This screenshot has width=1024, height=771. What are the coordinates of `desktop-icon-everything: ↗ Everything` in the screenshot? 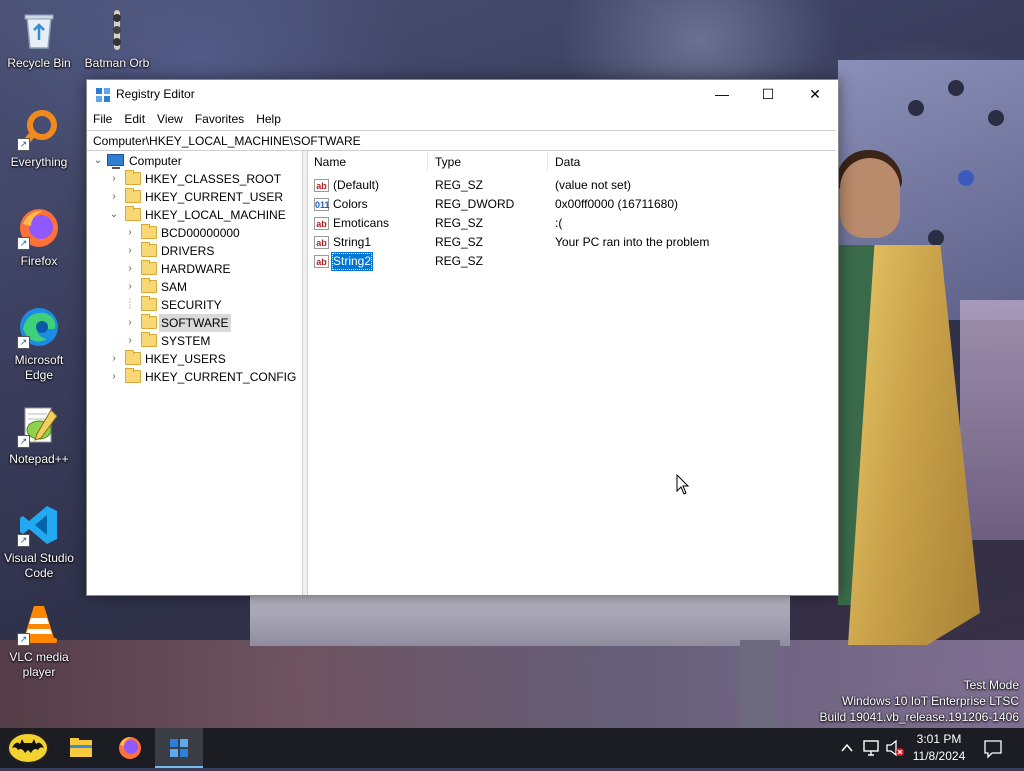 It's located at (39, 138).